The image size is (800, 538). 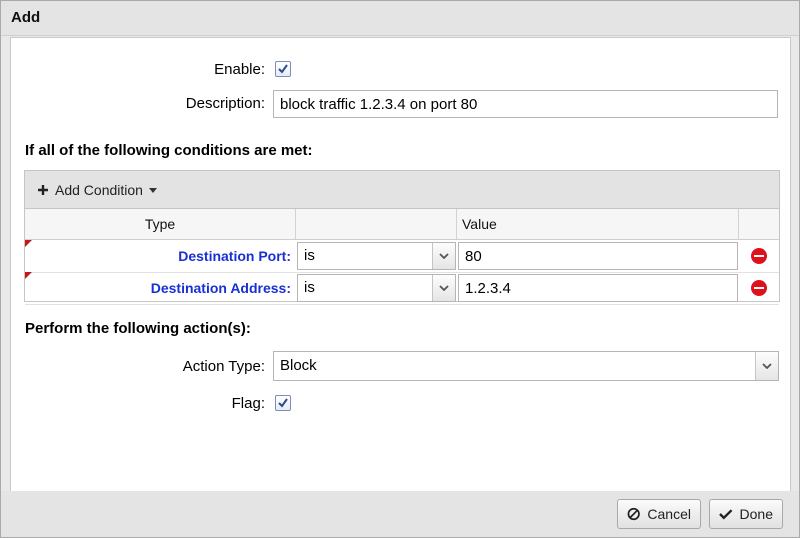 What do you see at coordinates (479, 224) in the screenshot?
I see `column-value-label: Value` at bounding box center [479, 224].